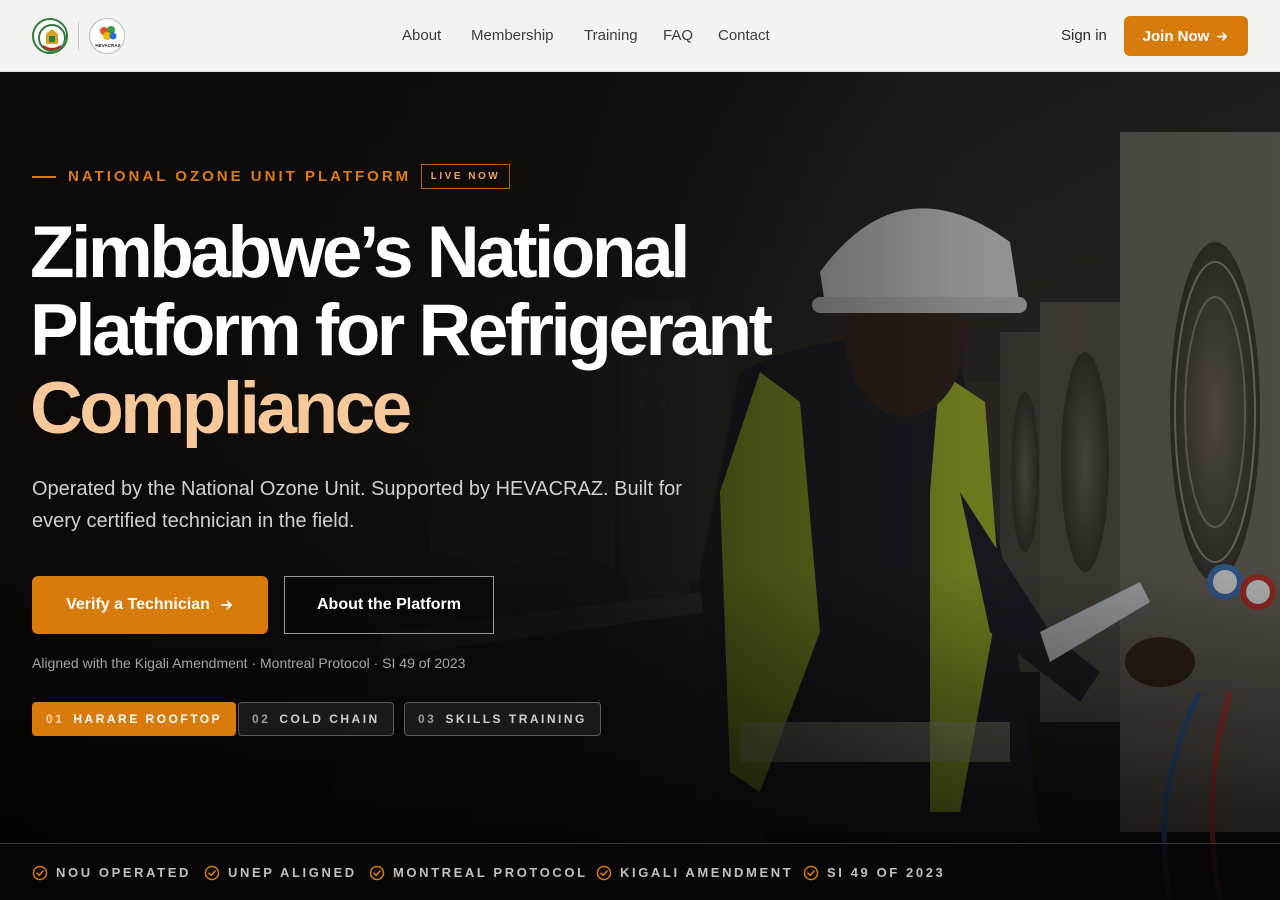  What do you see at coordinates (516, 719) in the screenshot?
I see `chip-label: SKILLS TRAINING` at bounding box center [516, 719].